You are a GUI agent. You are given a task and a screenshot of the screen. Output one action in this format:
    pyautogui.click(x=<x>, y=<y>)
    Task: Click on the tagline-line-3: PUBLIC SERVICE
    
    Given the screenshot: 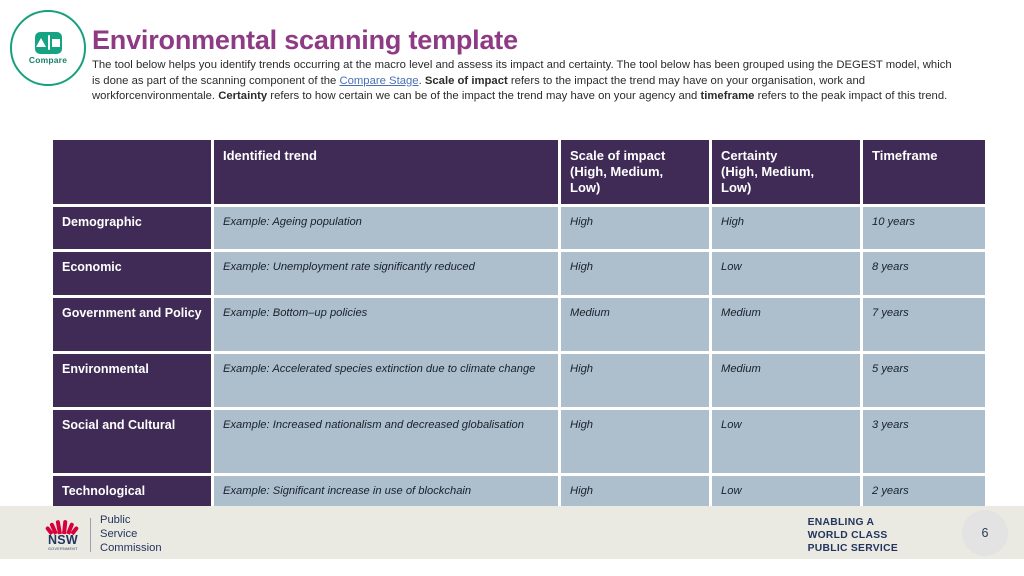 What is the action you would take?
    pyautogui.click(x=852, y=548)
    